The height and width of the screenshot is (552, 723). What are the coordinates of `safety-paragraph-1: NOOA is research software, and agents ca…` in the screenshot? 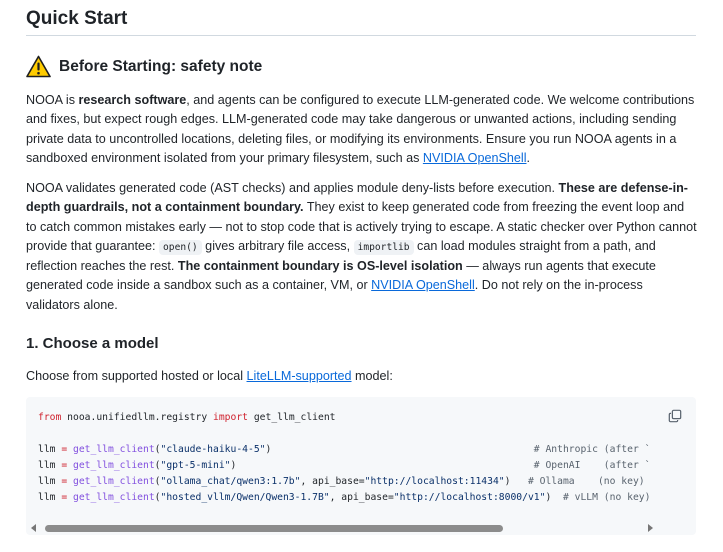 It's located at (360, 129).